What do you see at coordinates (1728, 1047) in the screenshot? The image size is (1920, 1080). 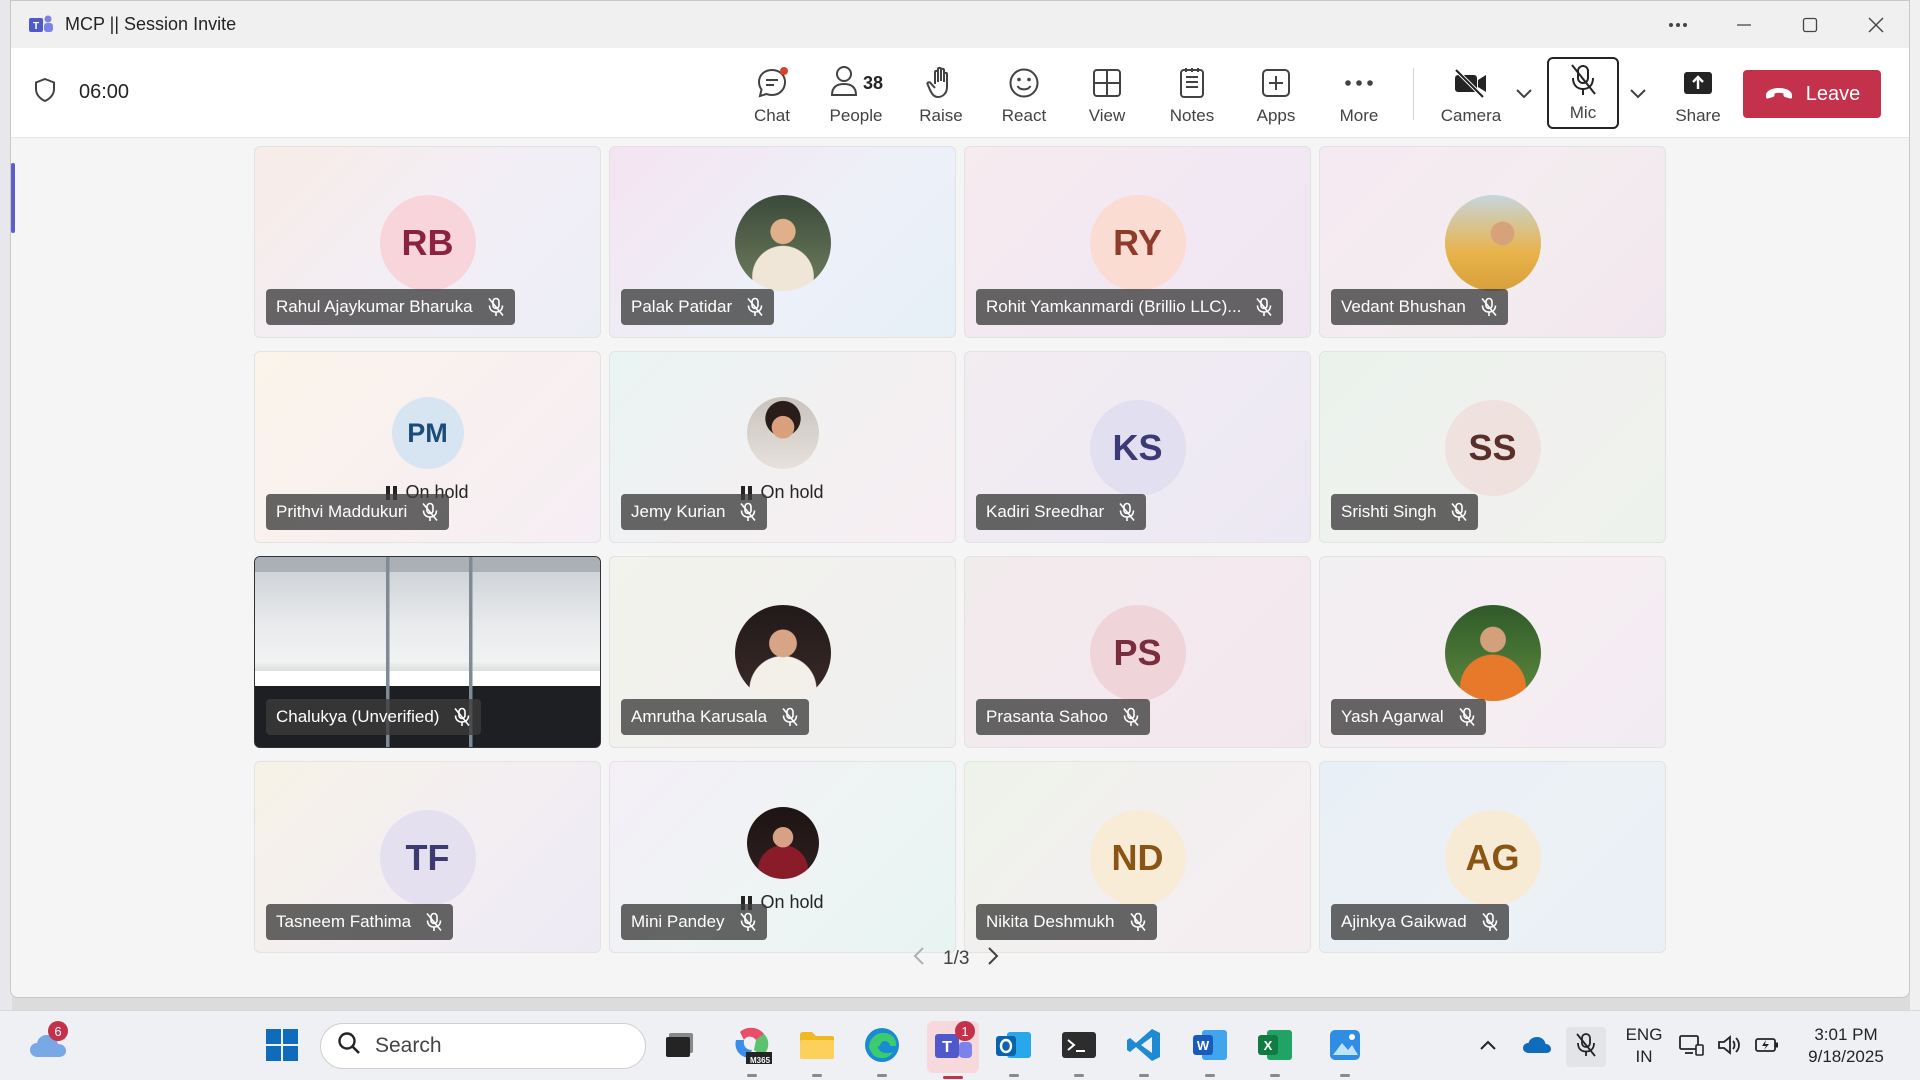 I see `system-tray-status` at bounding box center [1728, 1047].